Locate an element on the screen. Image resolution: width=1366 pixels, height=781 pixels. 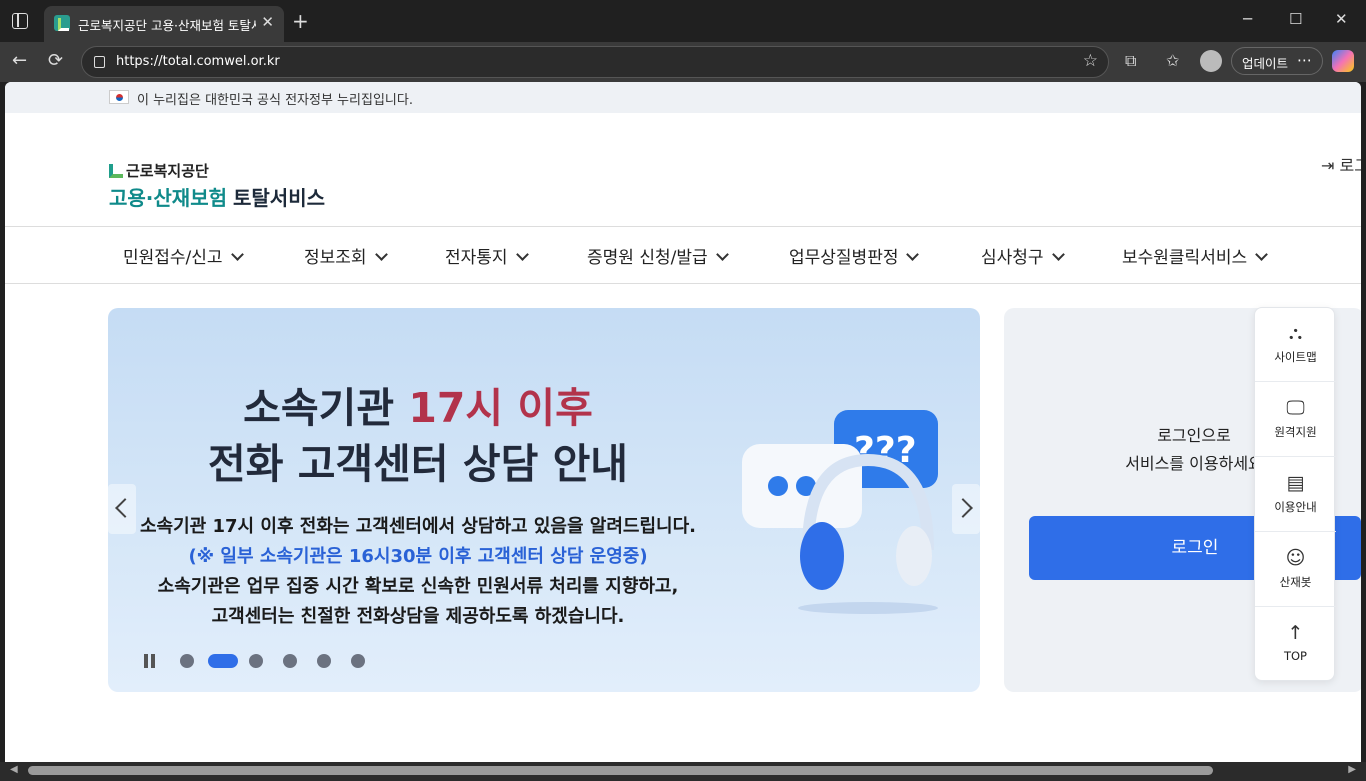
headset-chat-illustration: ??? is located at coordinates (840, 512).